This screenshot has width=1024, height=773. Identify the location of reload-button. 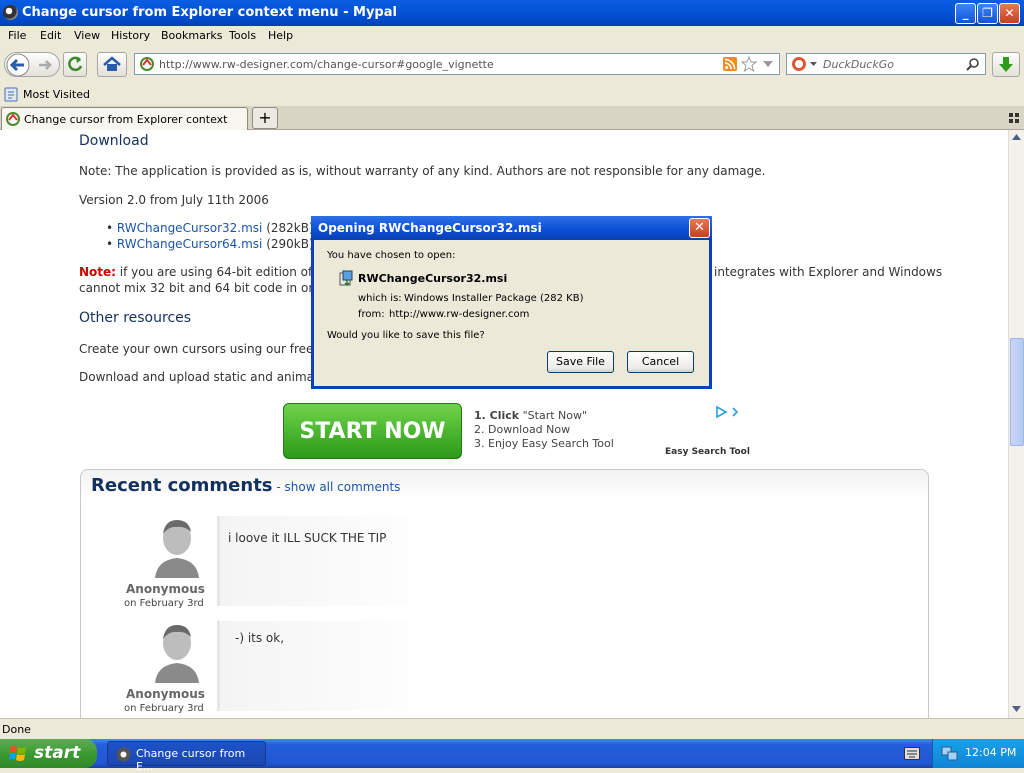
(75, 64).